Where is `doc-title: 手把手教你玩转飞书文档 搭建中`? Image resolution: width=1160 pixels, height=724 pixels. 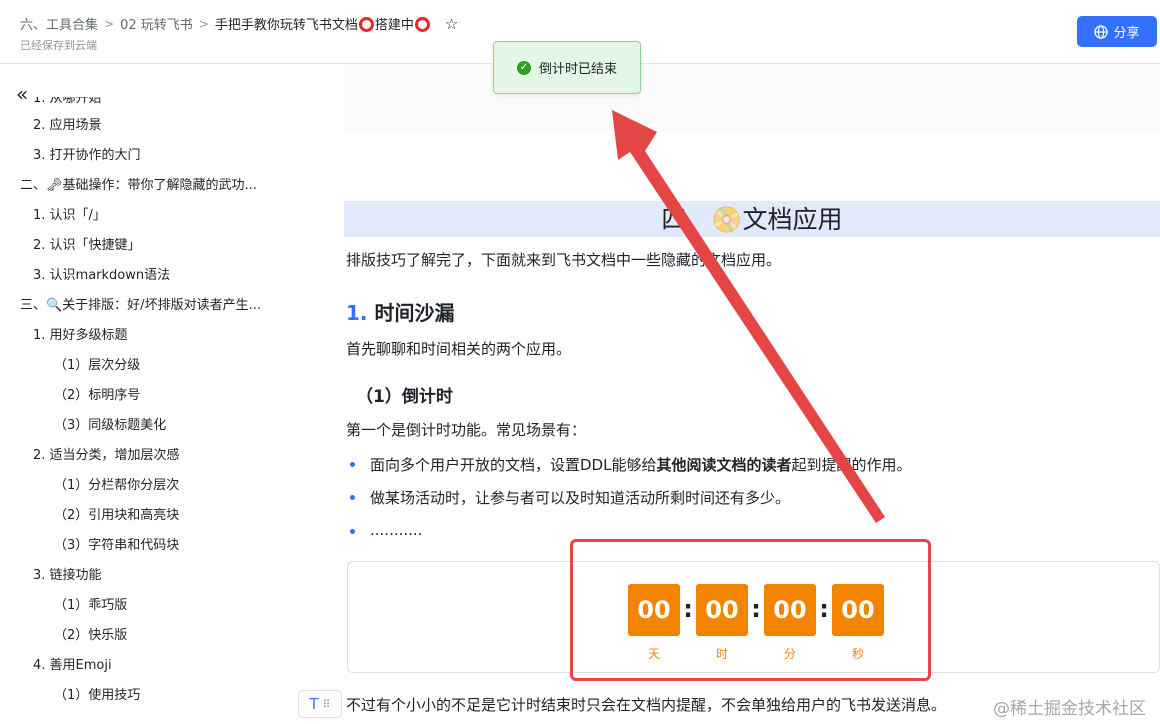 doc-title: 手把手教你玩转飞书文档 搭建中 is located at coordinates (323, 23).